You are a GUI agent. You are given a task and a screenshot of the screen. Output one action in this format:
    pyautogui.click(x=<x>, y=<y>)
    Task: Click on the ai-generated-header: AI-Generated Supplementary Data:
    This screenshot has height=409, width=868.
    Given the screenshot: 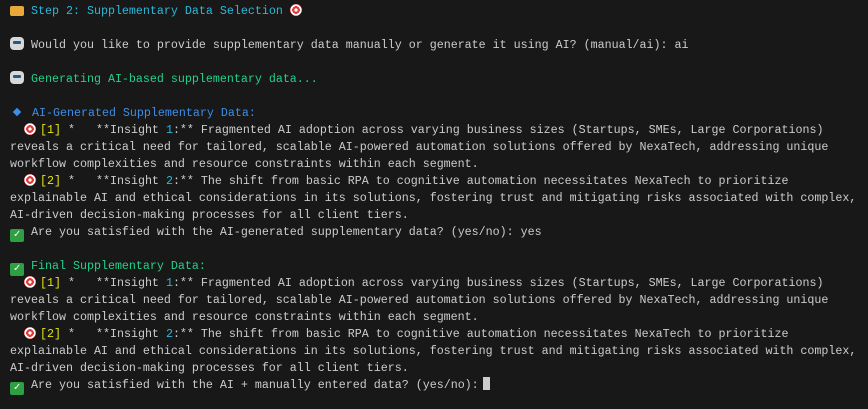 What is the action you would take?
    pyautogui.click(x=144, y=113)
    